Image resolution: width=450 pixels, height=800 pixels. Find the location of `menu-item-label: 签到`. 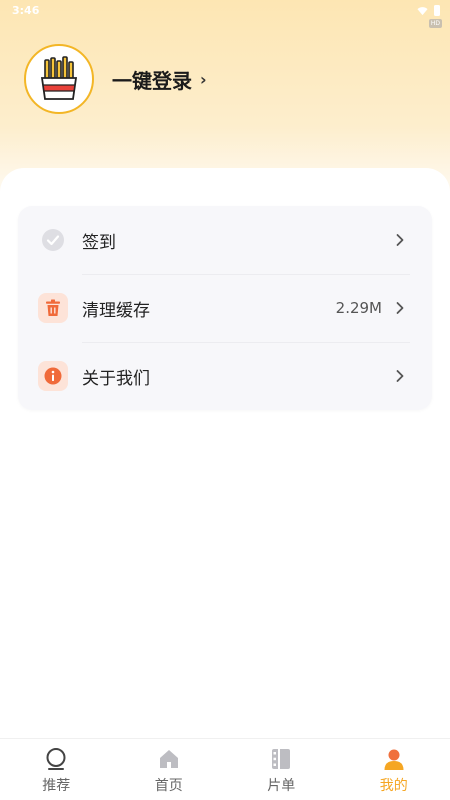

menu-item-label: 签到 is located at coordinates (99, 242).